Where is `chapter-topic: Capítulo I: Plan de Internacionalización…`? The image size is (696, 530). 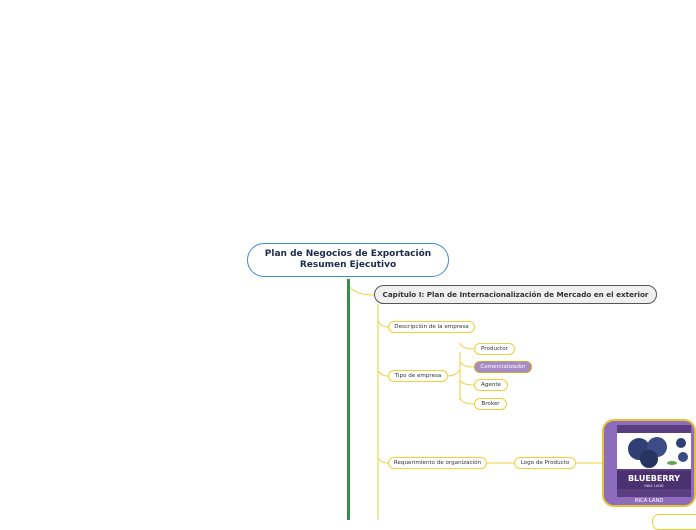 chapter-topic: Capítulo I: Plan de Internacionalización… is located at coordinates (515, 294).